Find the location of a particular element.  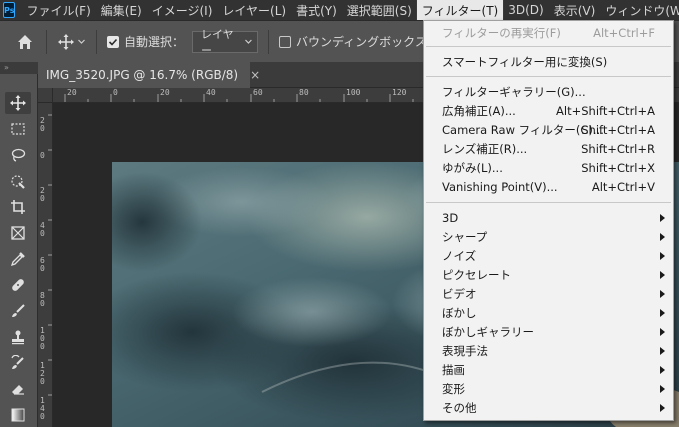

move-icon is located at coordinates (66, 41).